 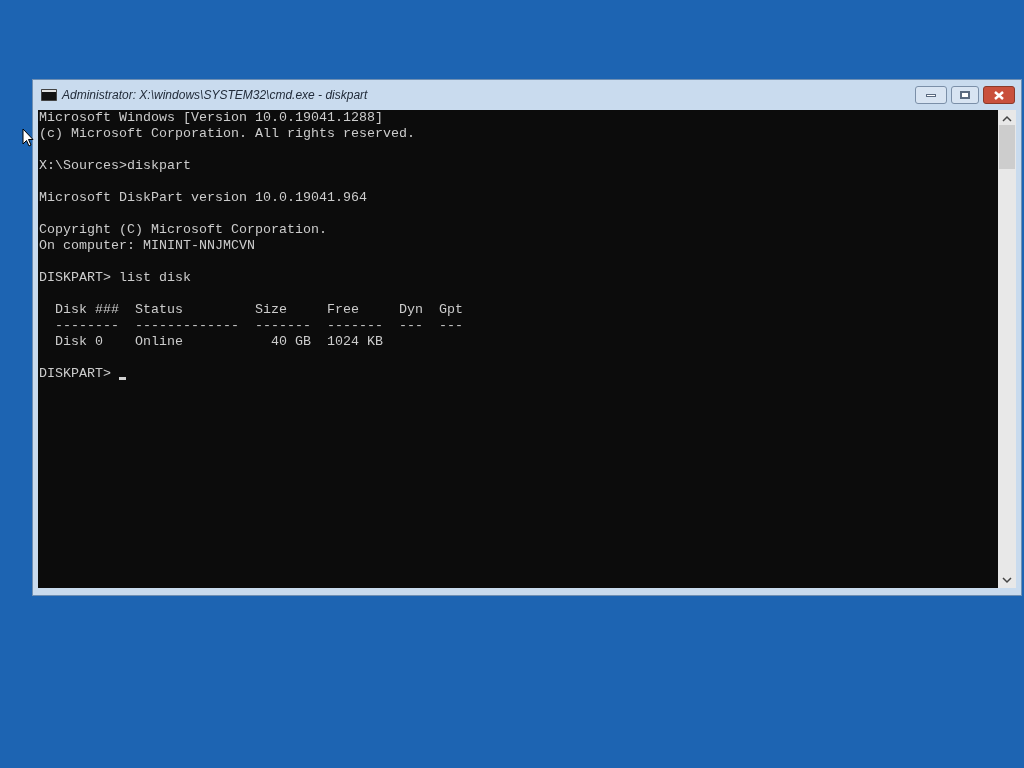 I want to click on close-button, so click(x=999, y=95).